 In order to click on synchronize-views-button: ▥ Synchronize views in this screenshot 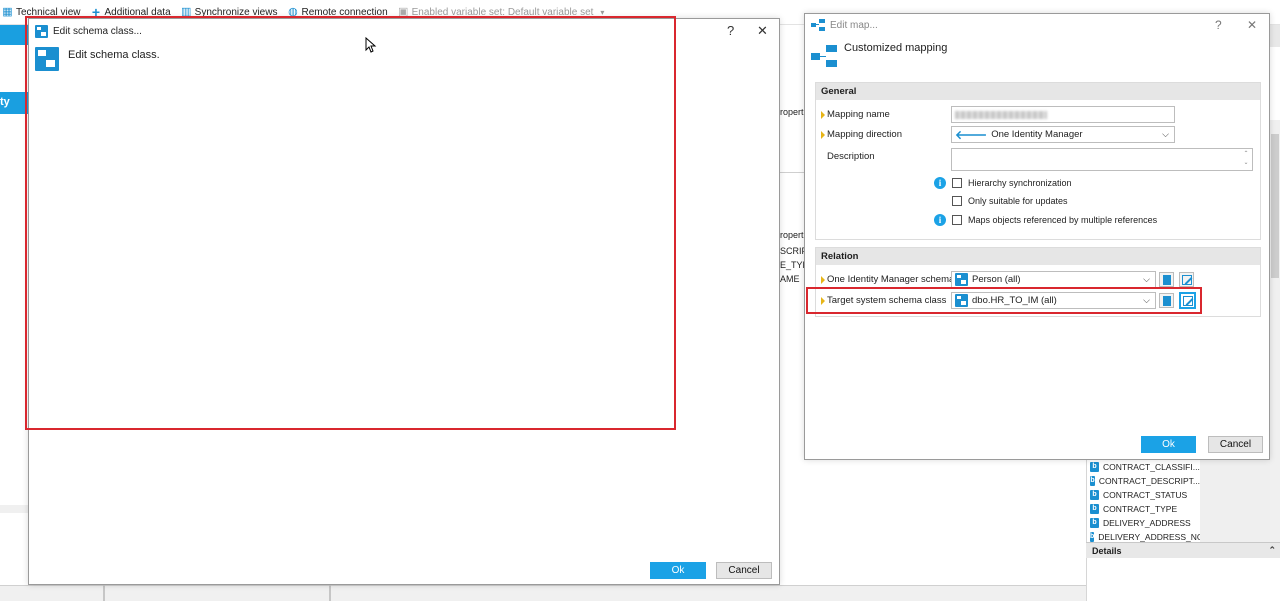, I will do `click(229, 12)`.